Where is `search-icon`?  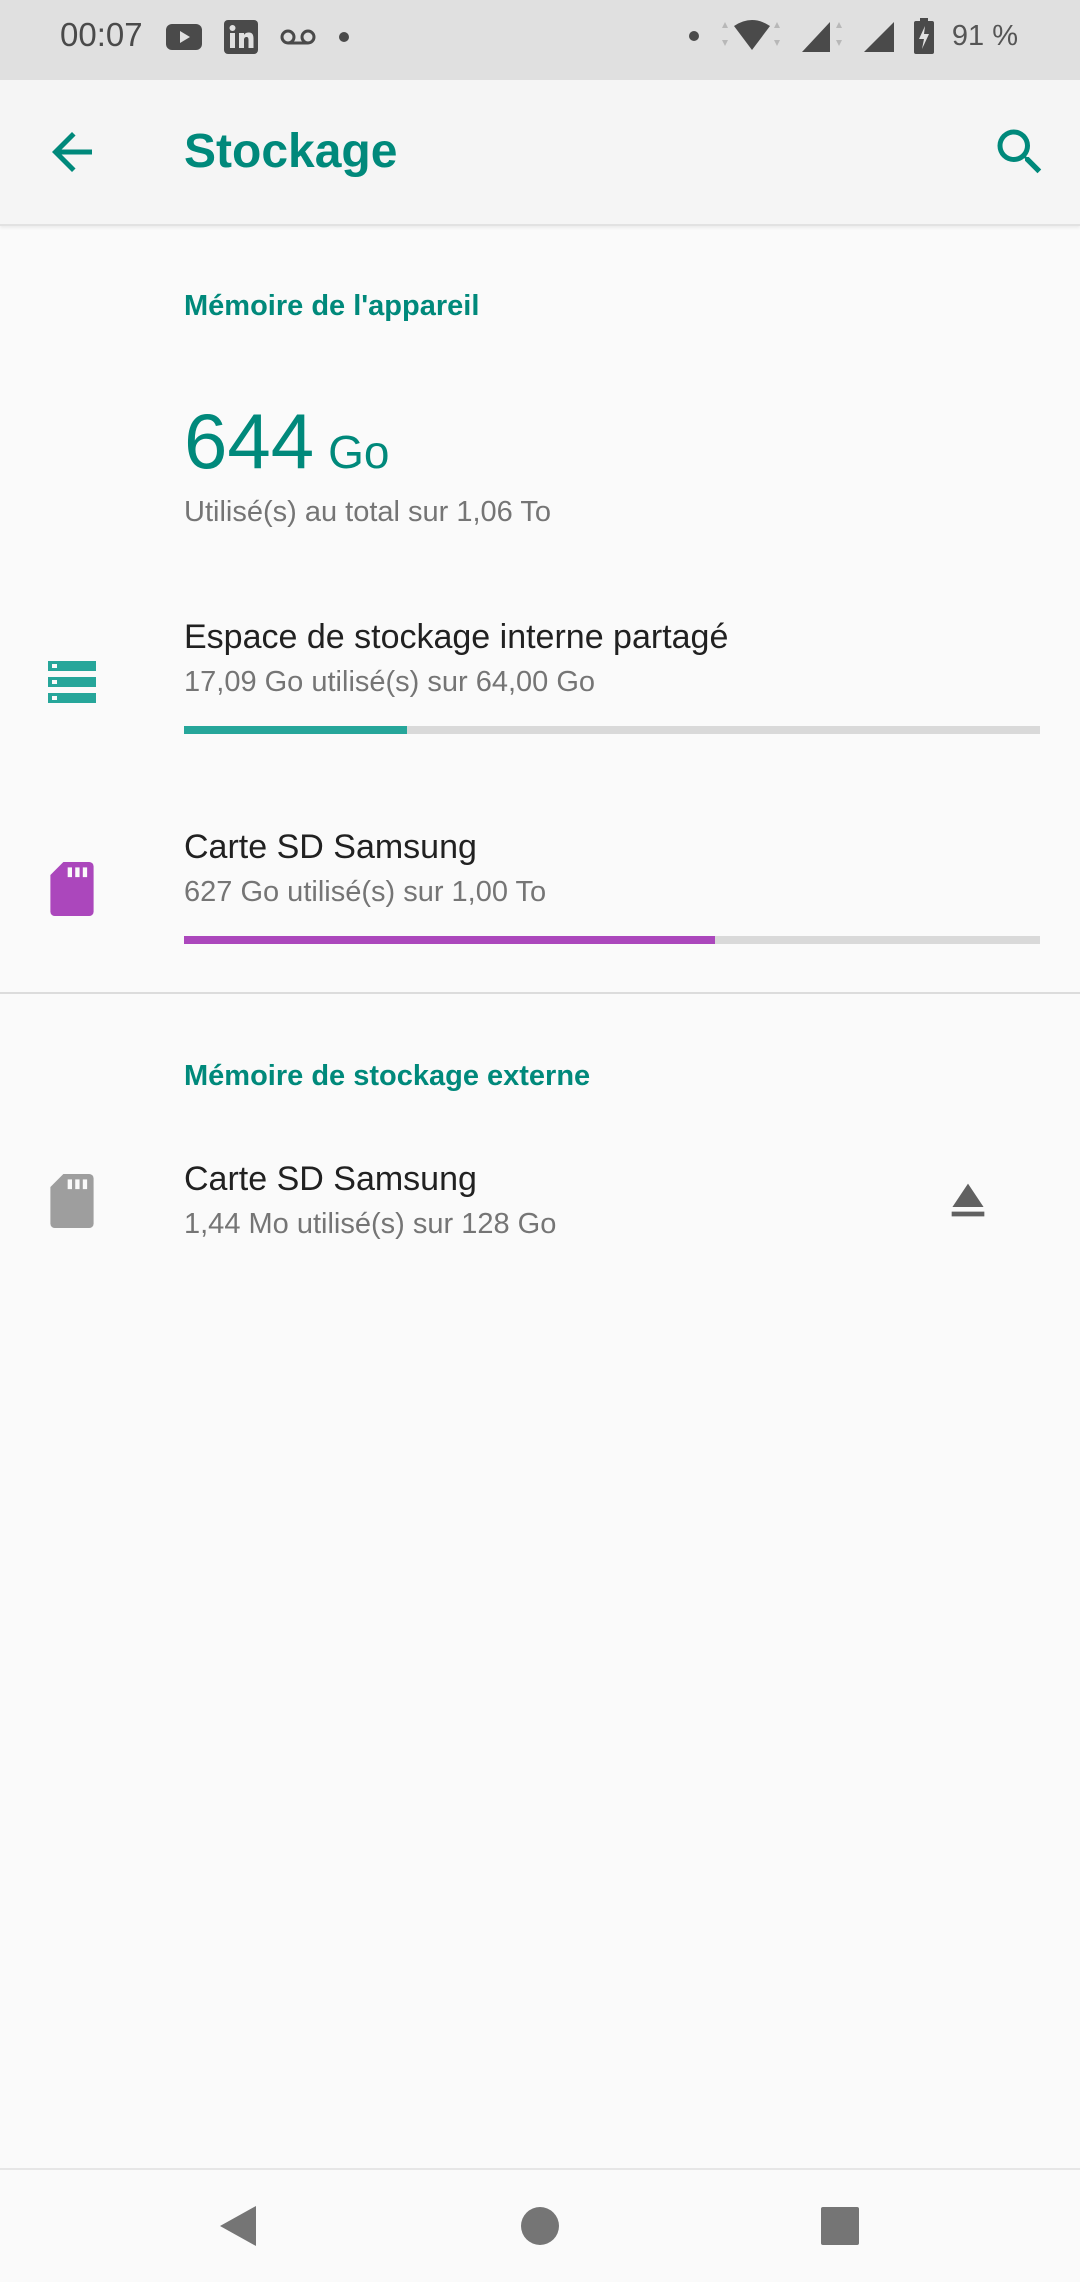 search-icon is located at coordinates (1019, 151).